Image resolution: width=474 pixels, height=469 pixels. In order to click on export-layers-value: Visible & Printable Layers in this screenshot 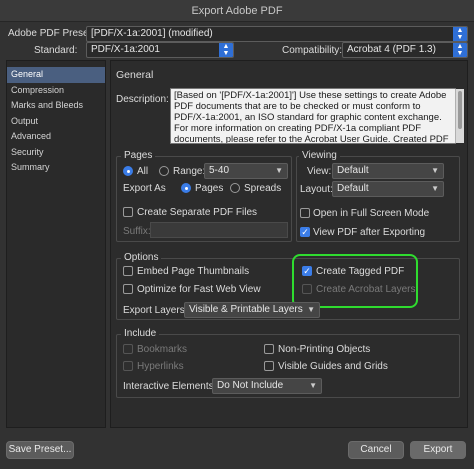, I will do `click(246, 309)`.